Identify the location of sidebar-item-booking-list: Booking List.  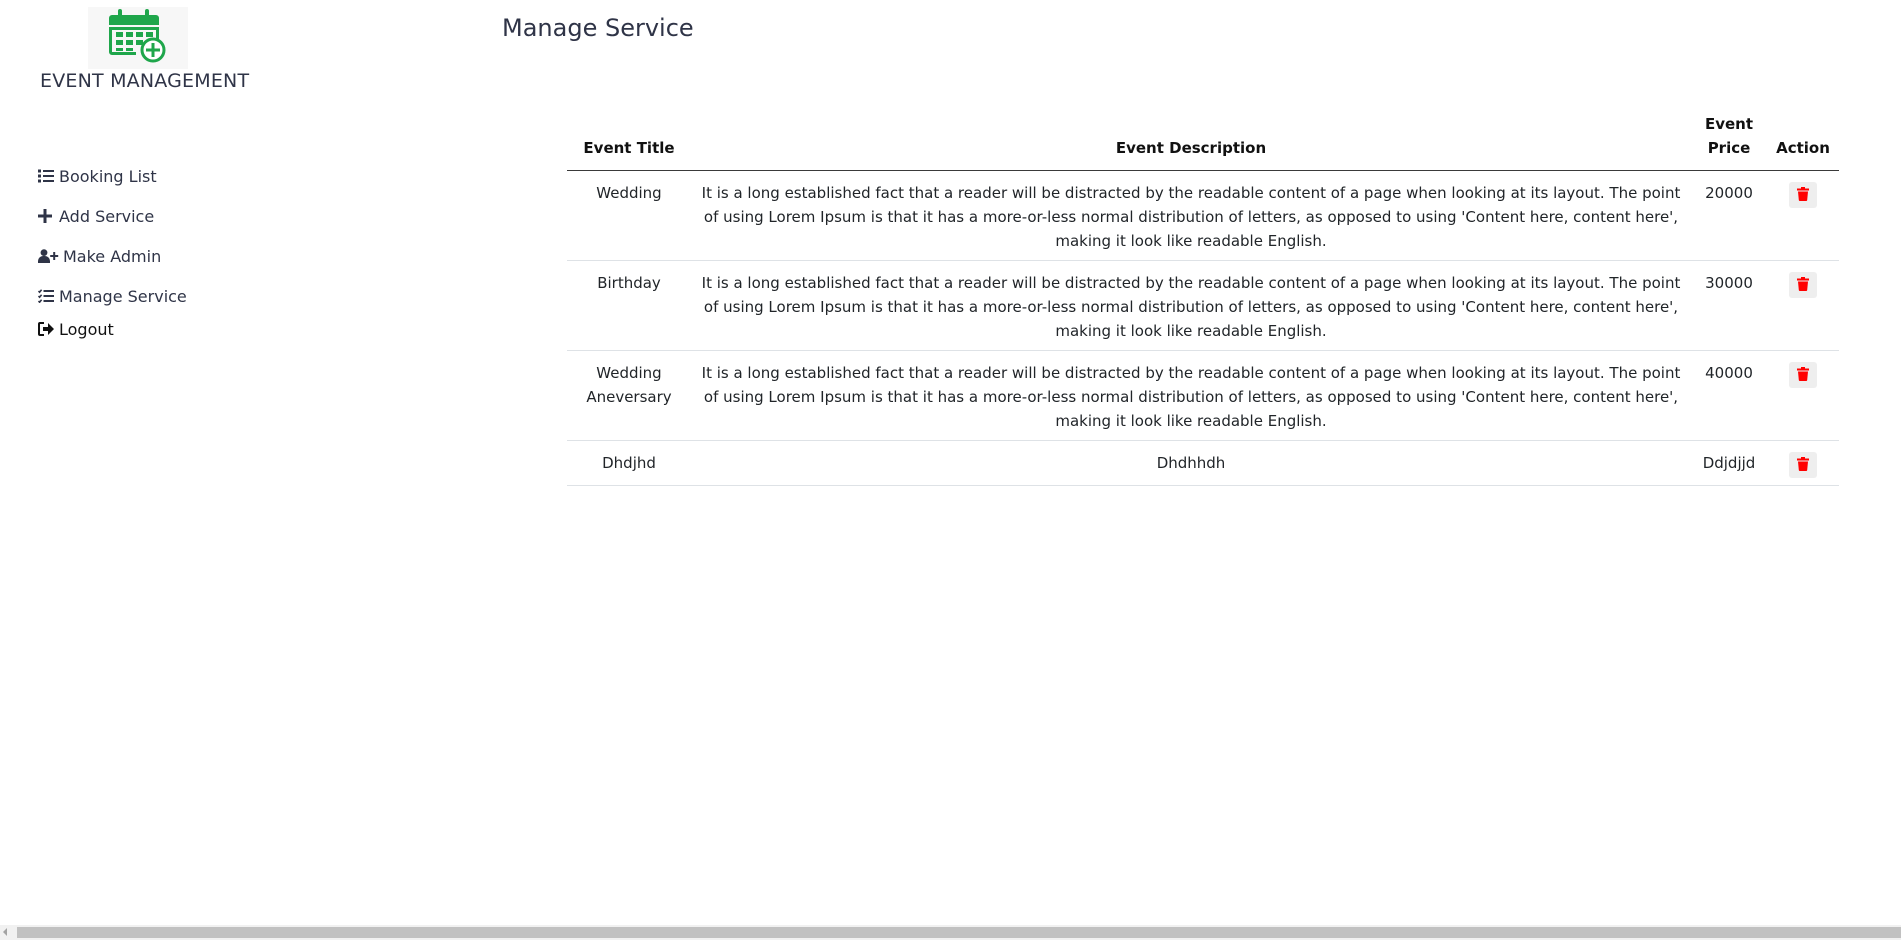
(112, 176).